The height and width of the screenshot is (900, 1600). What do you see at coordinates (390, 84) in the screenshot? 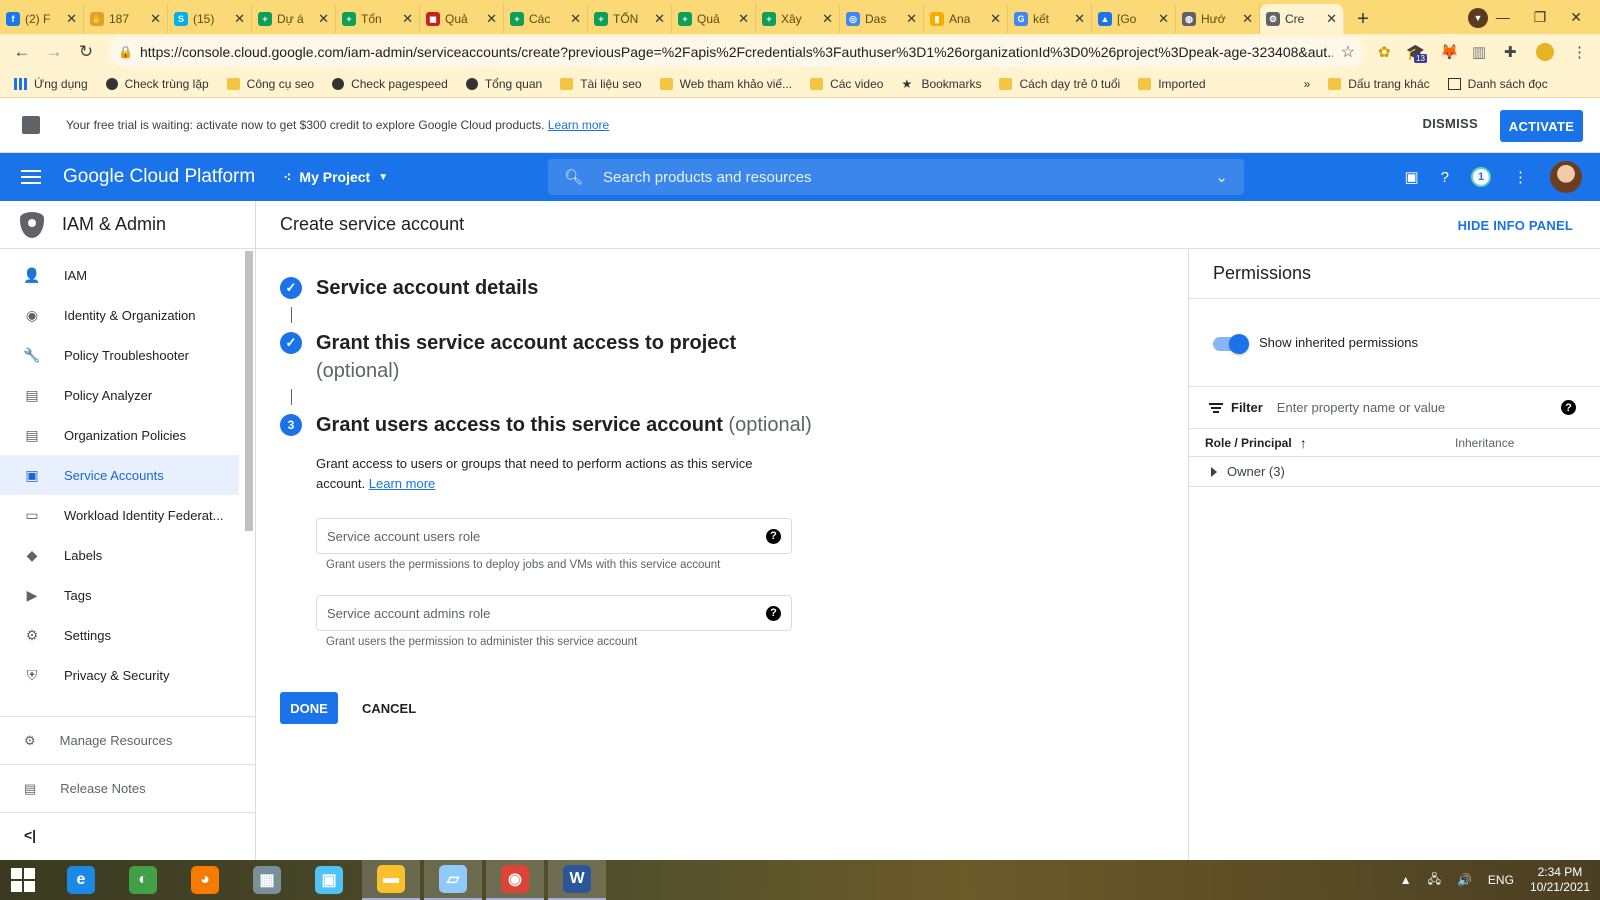
I see `bookmark-item: Check pagespeed` at bounding box center [390, 84].